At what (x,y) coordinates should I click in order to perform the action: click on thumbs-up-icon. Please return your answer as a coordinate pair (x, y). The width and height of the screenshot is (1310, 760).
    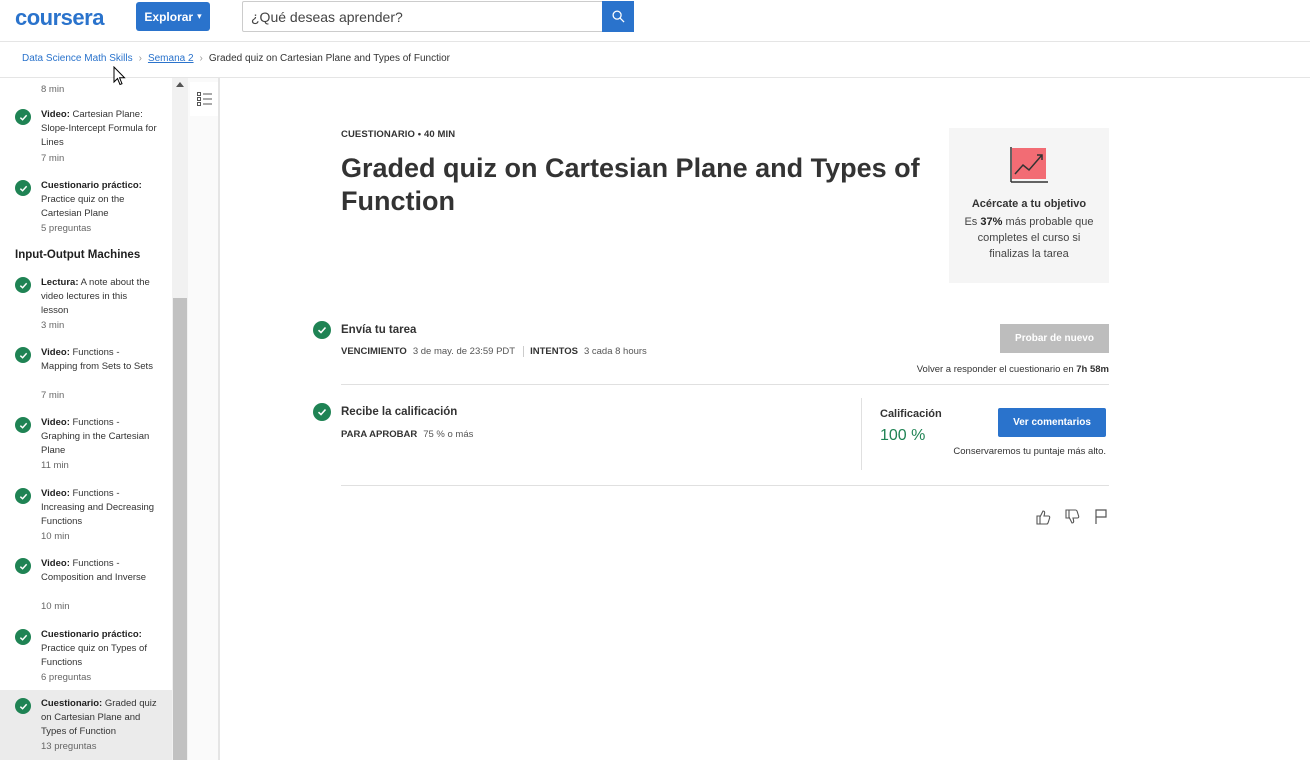
    Looking at the image, I should click on (1042, 516).